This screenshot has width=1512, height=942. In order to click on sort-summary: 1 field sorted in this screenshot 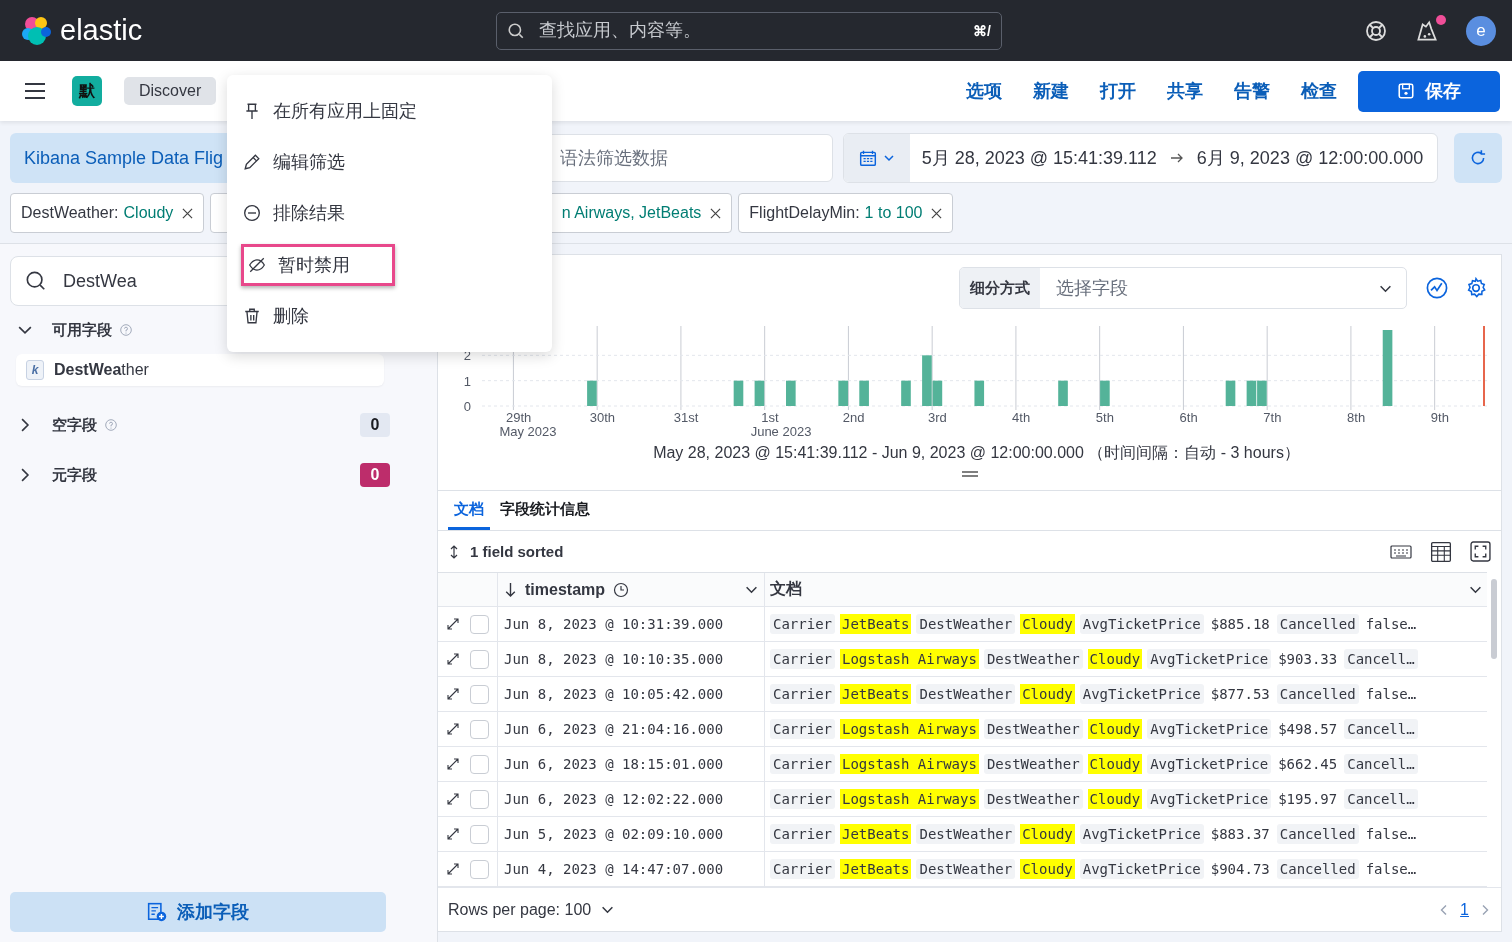, I will do `click(517, 552)`.